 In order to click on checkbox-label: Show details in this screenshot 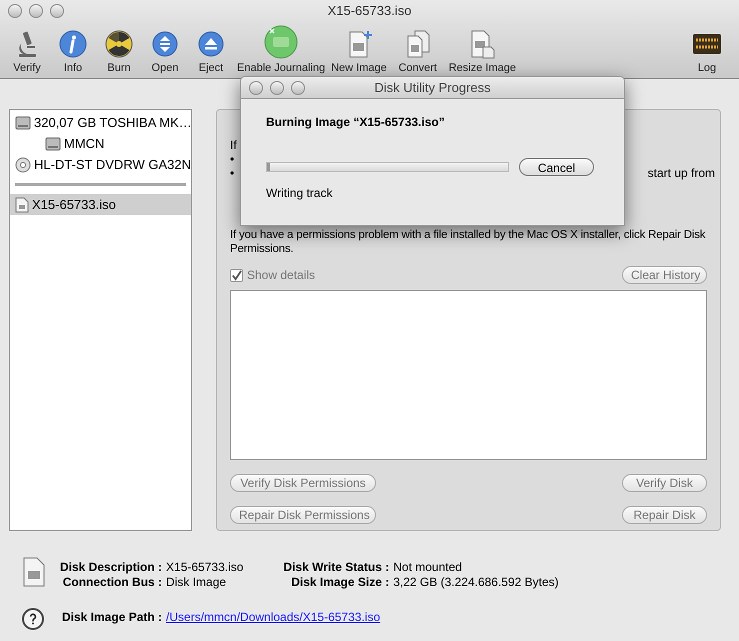, I will do `click(281, 275)`.